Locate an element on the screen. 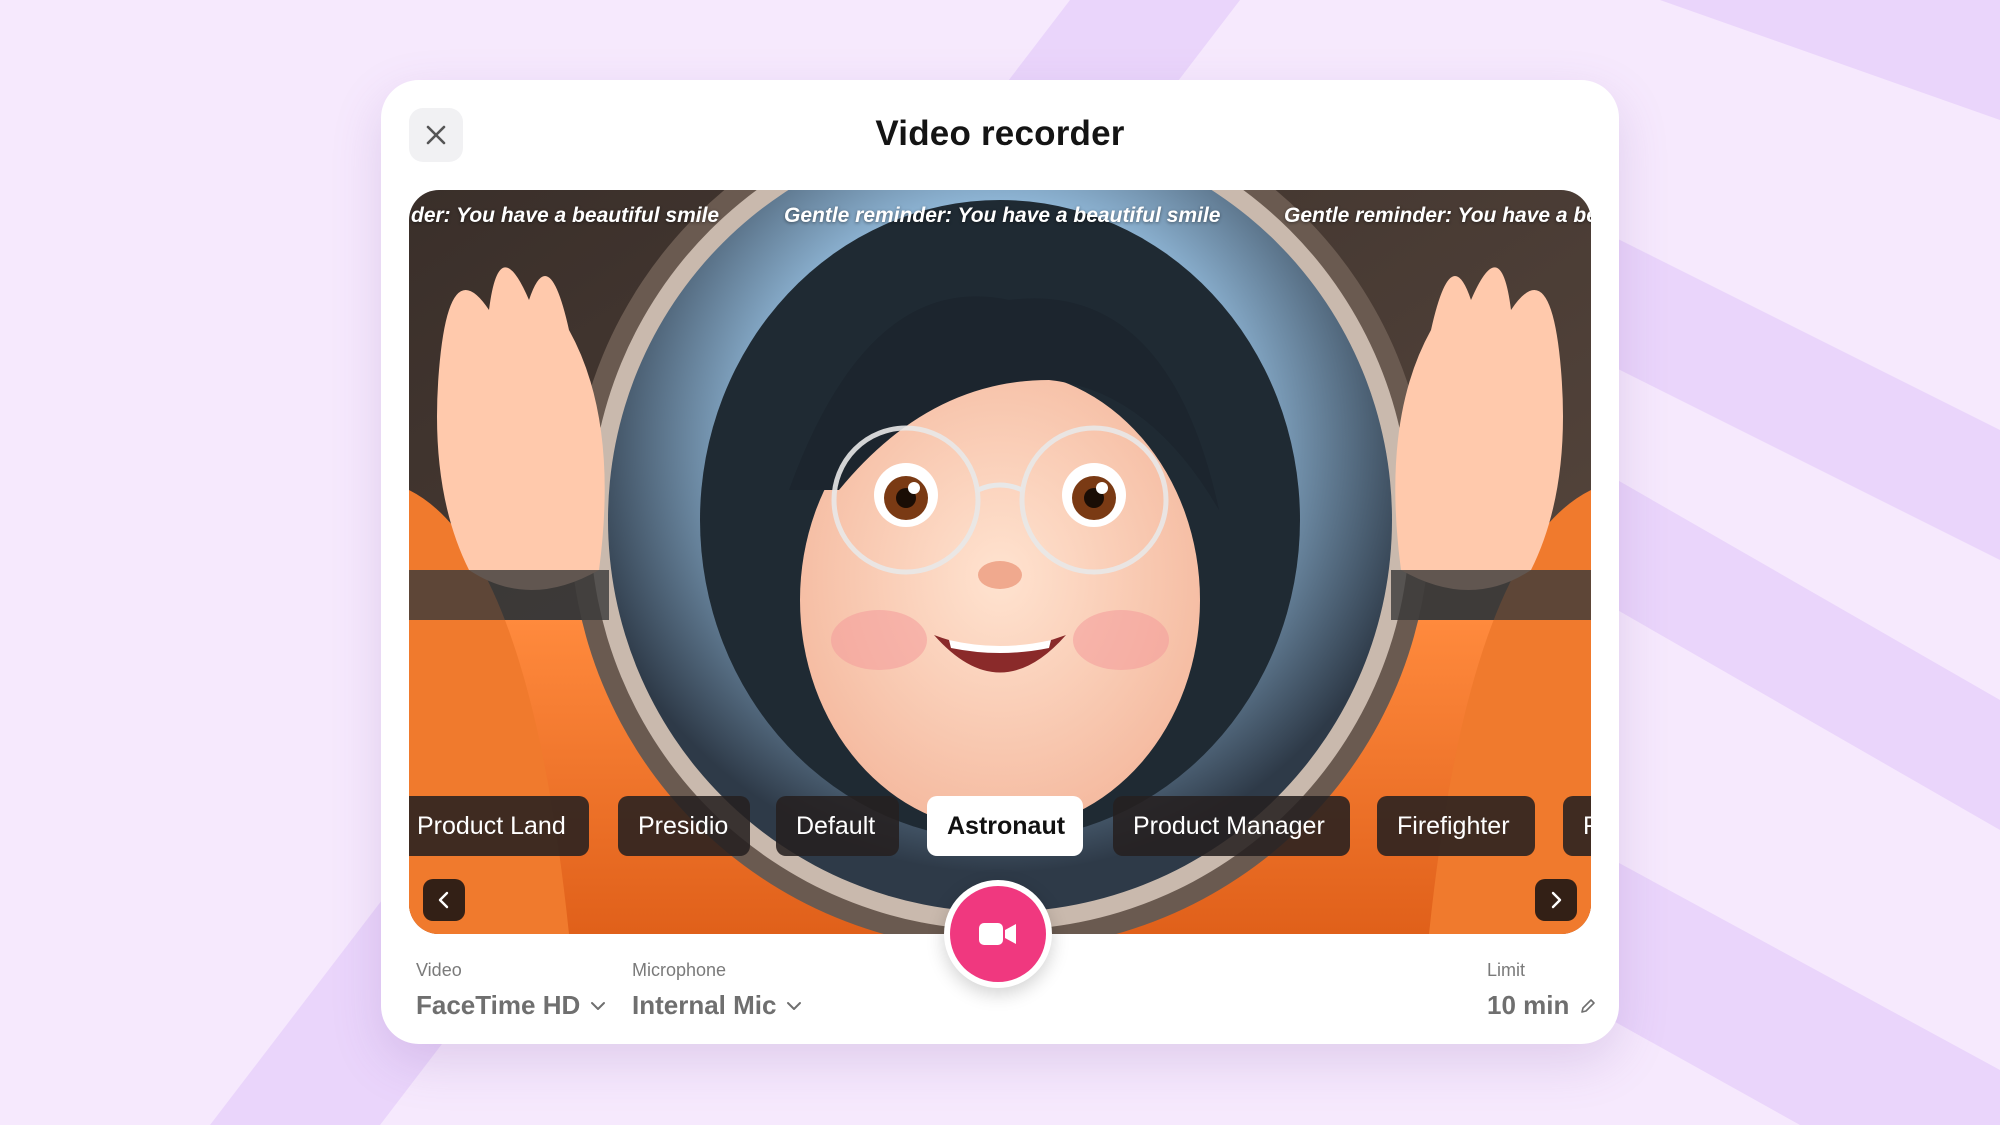 This screenshot has height=1125, width=2000. record-button-fill is located at coordinates (998, 934).